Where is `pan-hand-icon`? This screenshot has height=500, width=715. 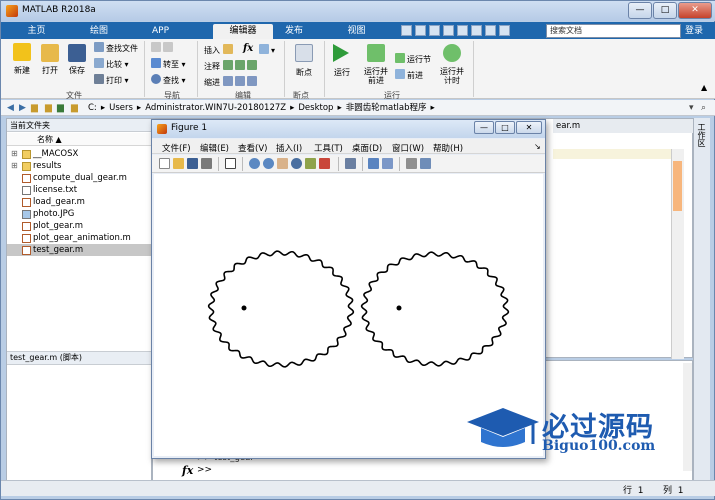
pan-hand-icon is located at coordinates (282, 163).